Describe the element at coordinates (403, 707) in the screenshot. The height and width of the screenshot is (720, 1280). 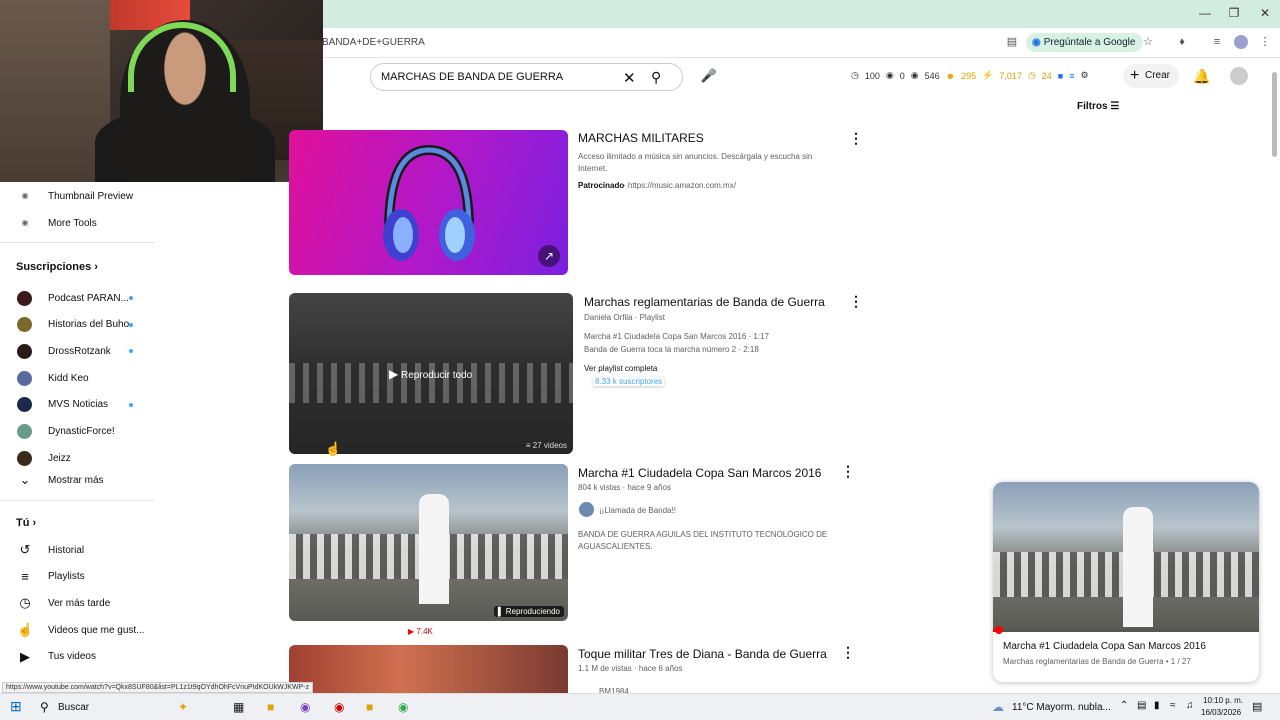
I see `chrome-icon: ◉` at that location.